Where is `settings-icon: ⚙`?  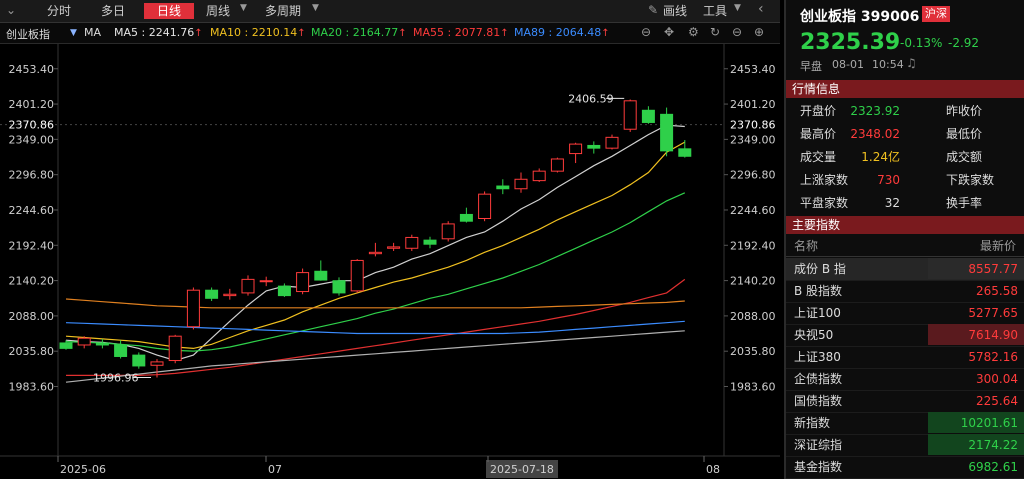 settings-icon: ⚙ is located at coordinates (693, 32).